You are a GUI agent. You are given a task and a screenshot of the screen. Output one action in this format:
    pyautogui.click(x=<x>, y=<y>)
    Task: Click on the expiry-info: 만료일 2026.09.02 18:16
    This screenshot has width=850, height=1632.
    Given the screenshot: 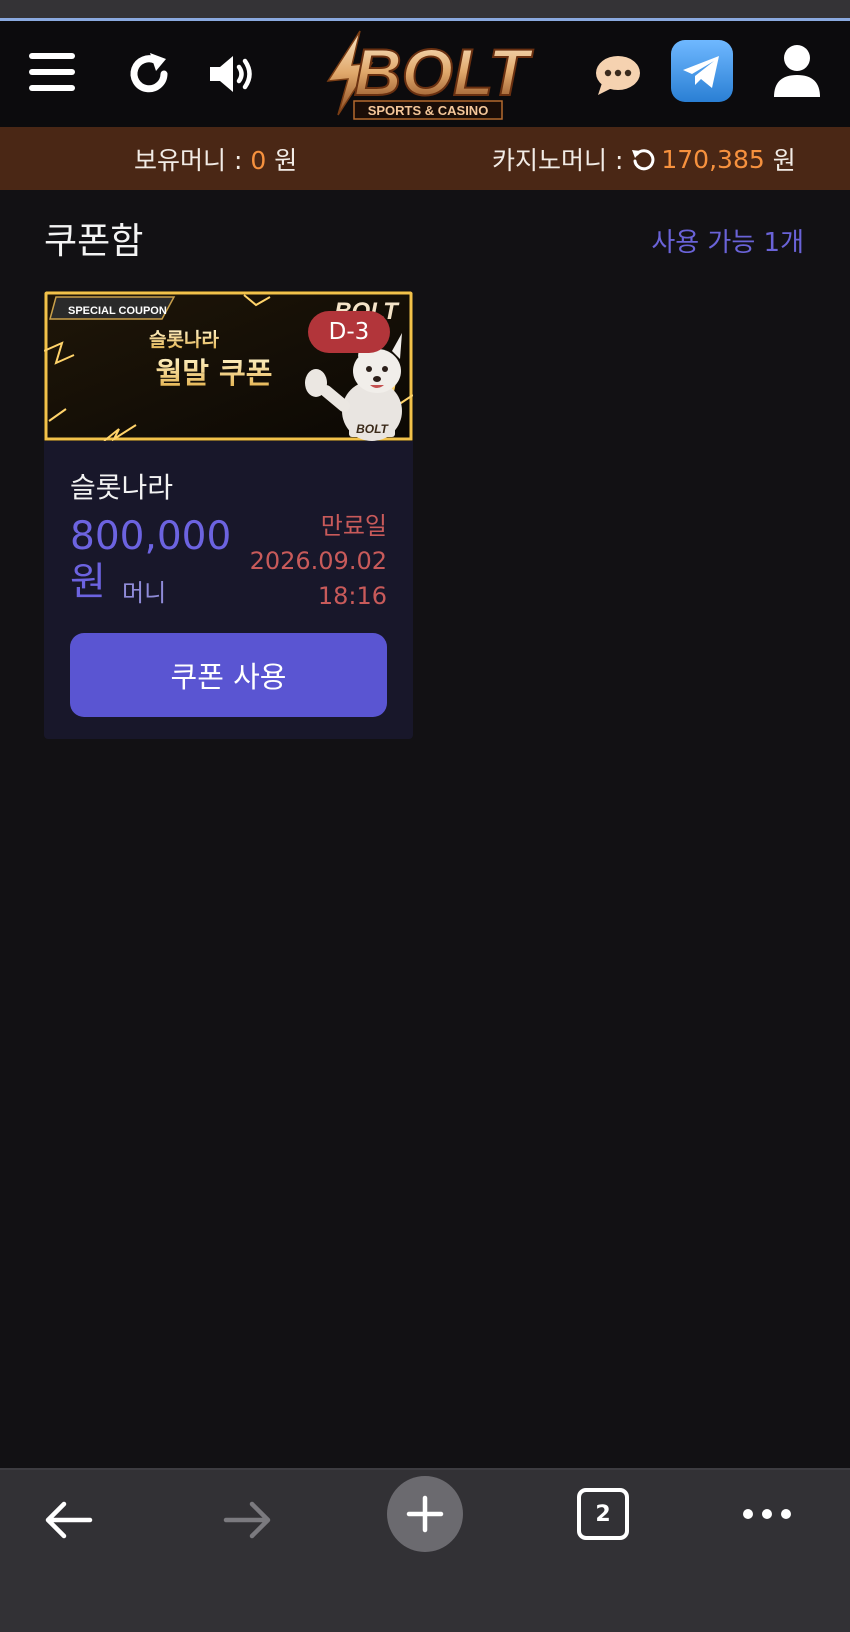 What is the action you would take?
    pyautogui.click(x=318, y=561)
    